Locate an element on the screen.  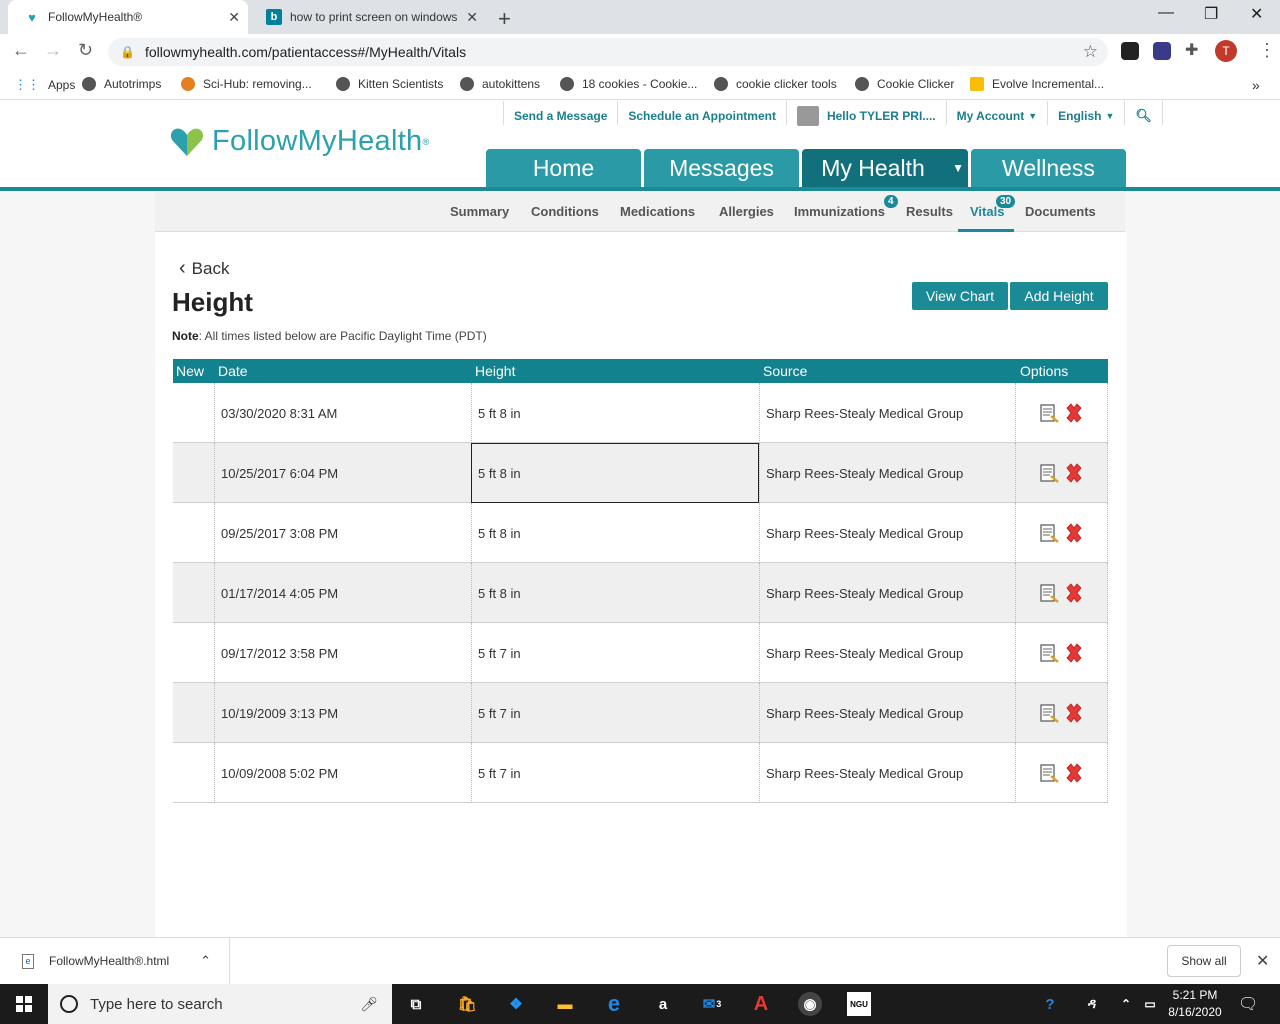
help-icon: ? is located at coordinates (1050, 1004).